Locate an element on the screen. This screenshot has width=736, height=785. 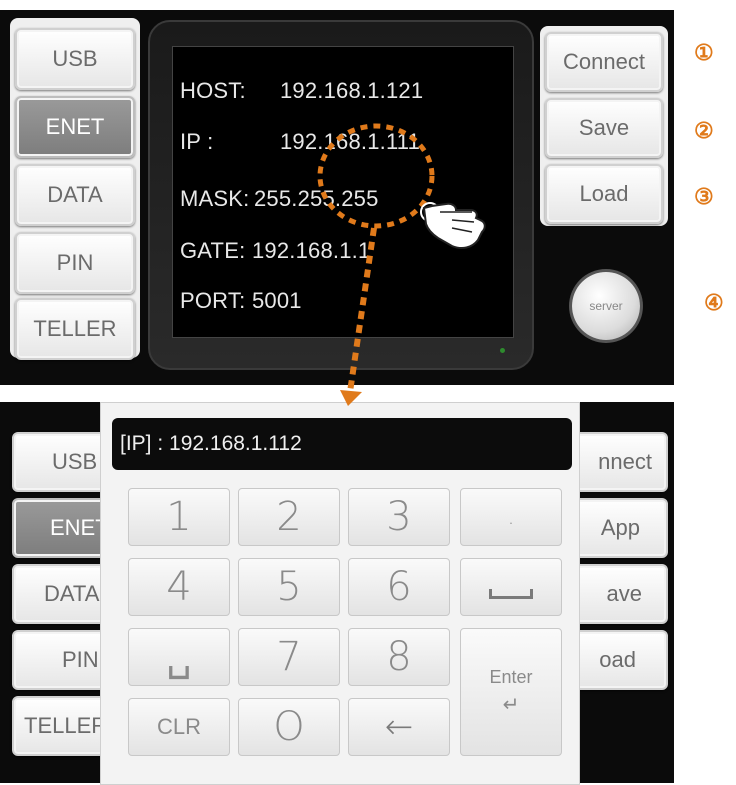
gate-row: GATE: 192.168.1.1 is located at coordinates (275, 251).